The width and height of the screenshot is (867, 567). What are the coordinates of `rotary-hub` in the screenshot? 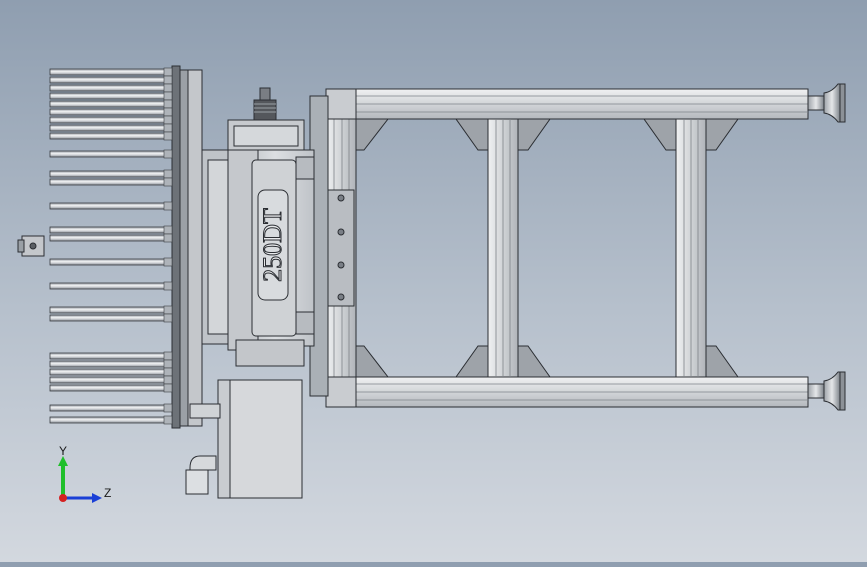 It's located at (200, 247).